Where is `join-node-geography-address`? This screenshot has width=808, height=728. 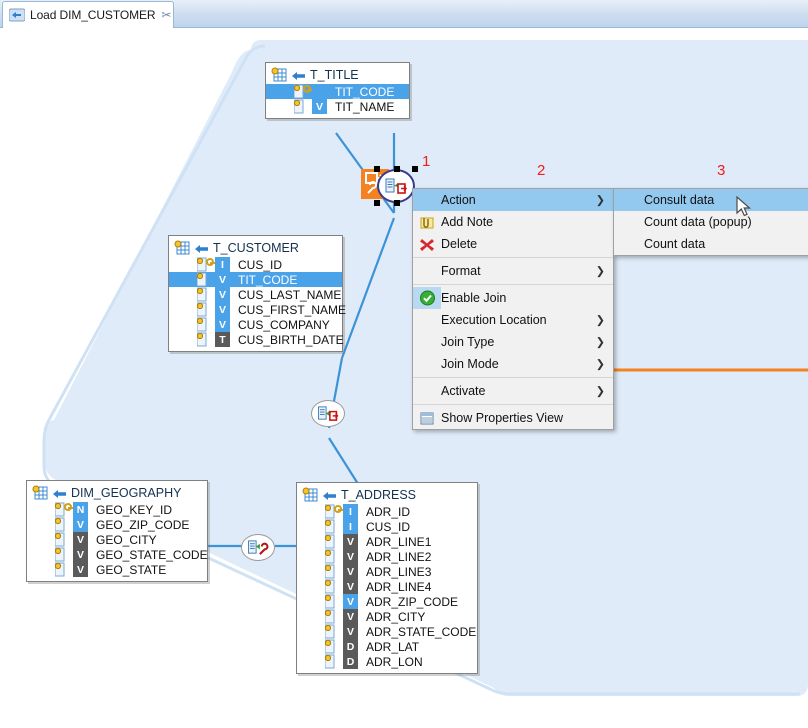
join-node-geography-address is located at coordinates (258, 547).